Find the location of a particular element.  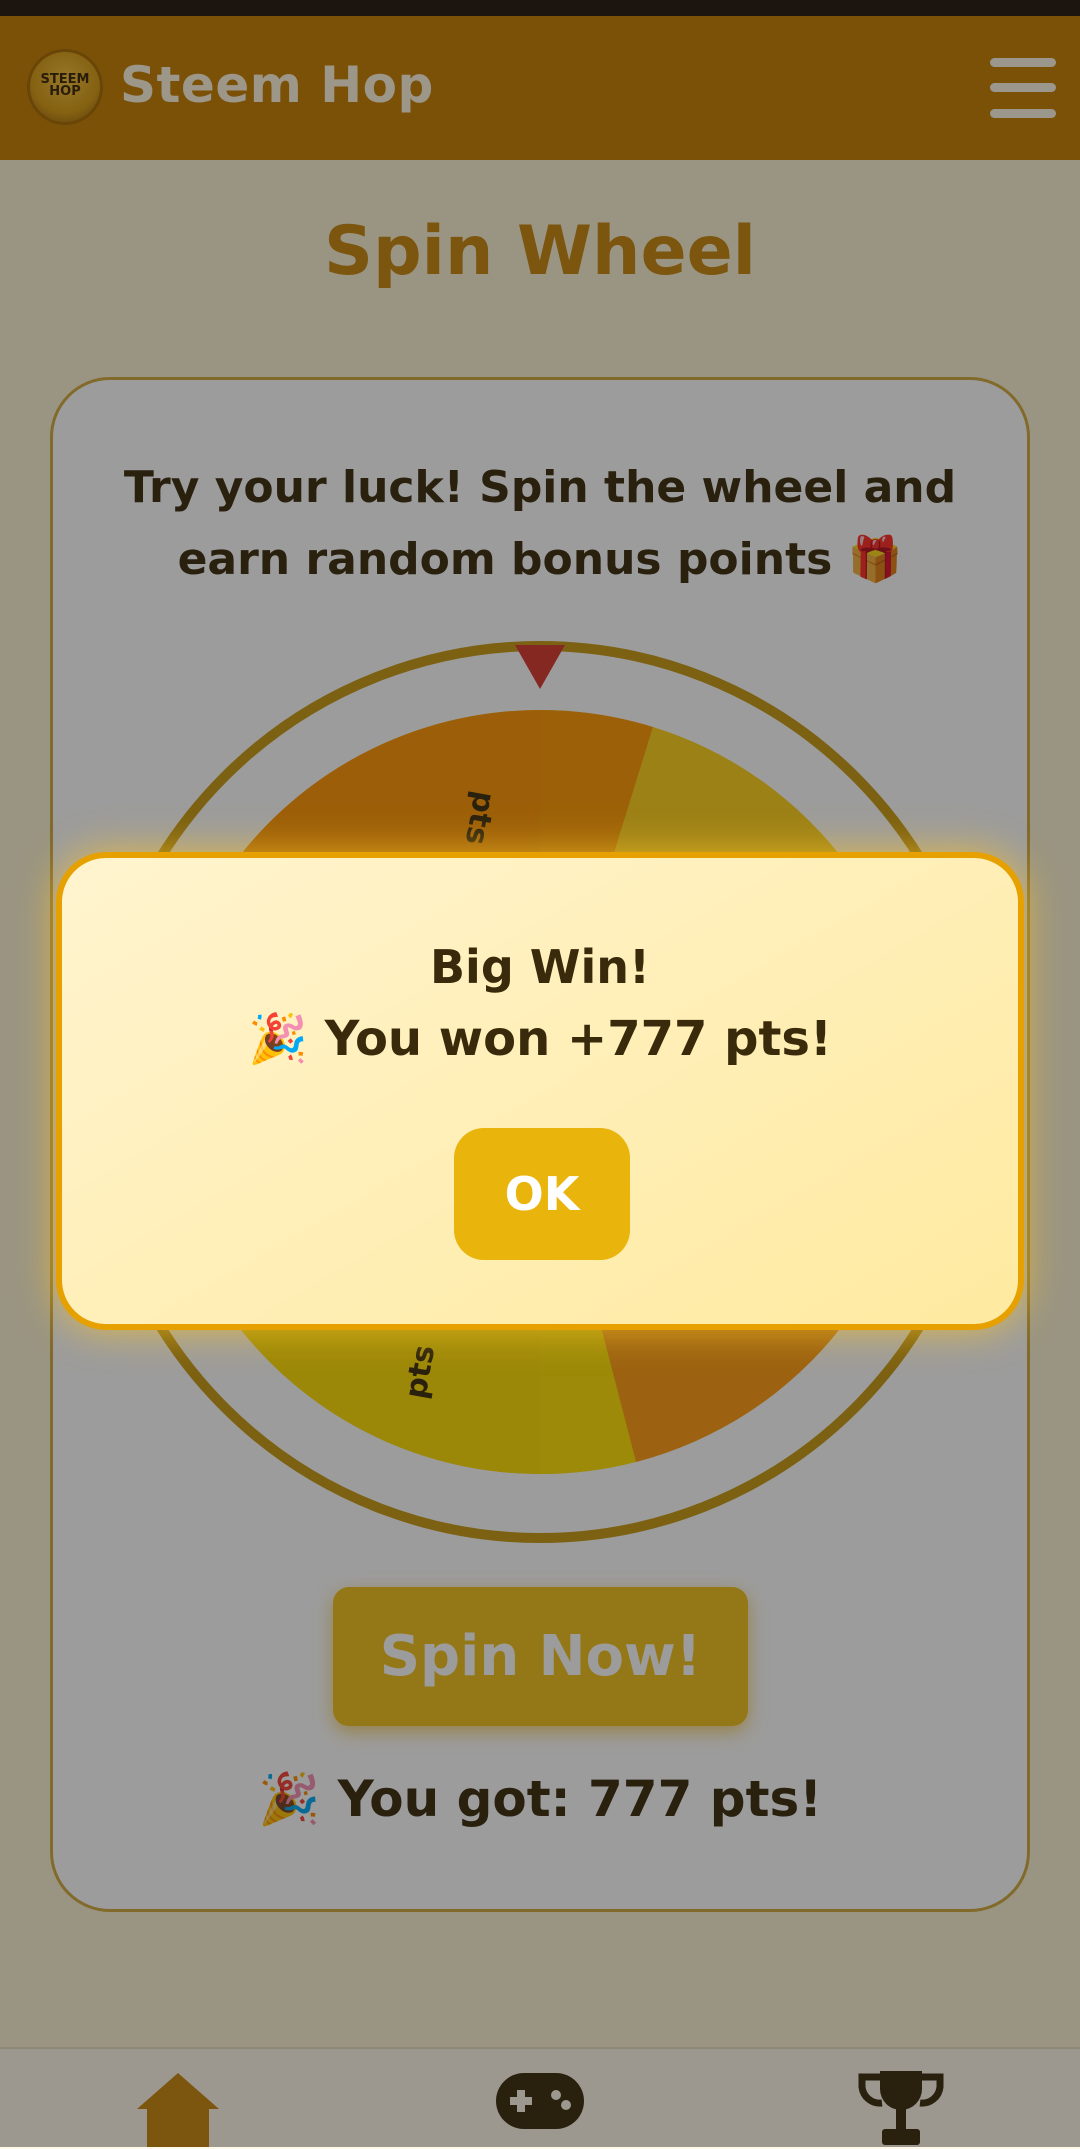

dialog-message: 🎉 You won +777 pts! is located at coordinates (540, 1039).